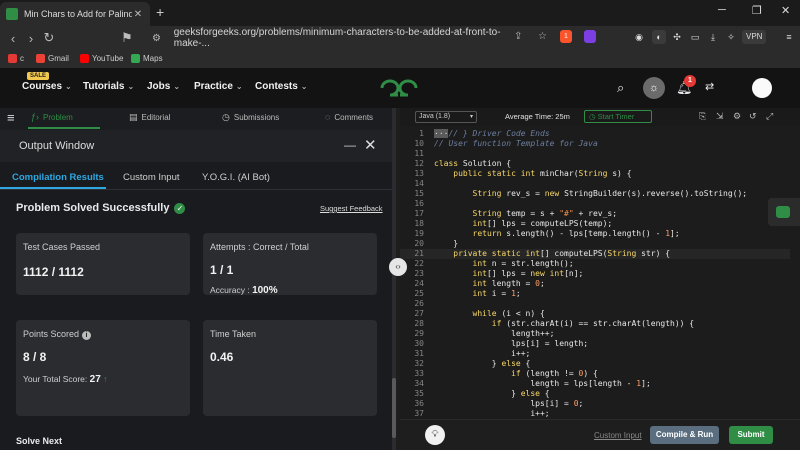 This screenshot has width=800, height=450. Describe the element at coordinates (595, 314) in the screenshot. I see `code-line: 27 while (i < n) {` at that location.